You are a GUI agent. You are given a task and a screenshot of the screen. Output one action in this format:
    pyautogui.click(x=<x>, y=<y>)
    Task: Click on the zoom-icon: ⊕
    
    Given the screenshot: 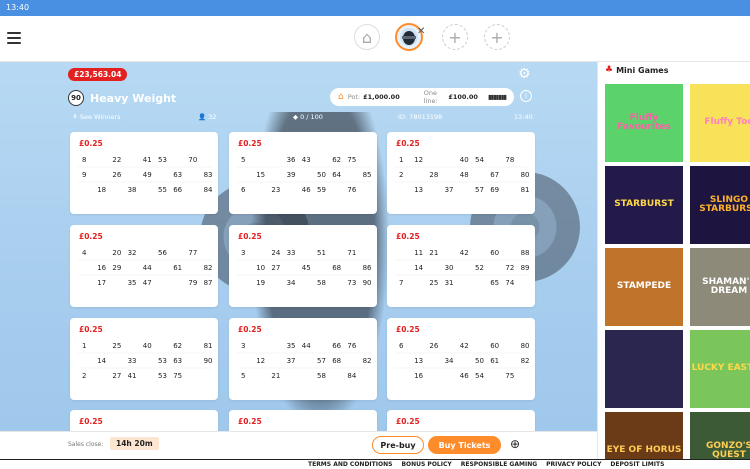 What is the action you would take?
    pyautogui.click(x=515, y=444)
    